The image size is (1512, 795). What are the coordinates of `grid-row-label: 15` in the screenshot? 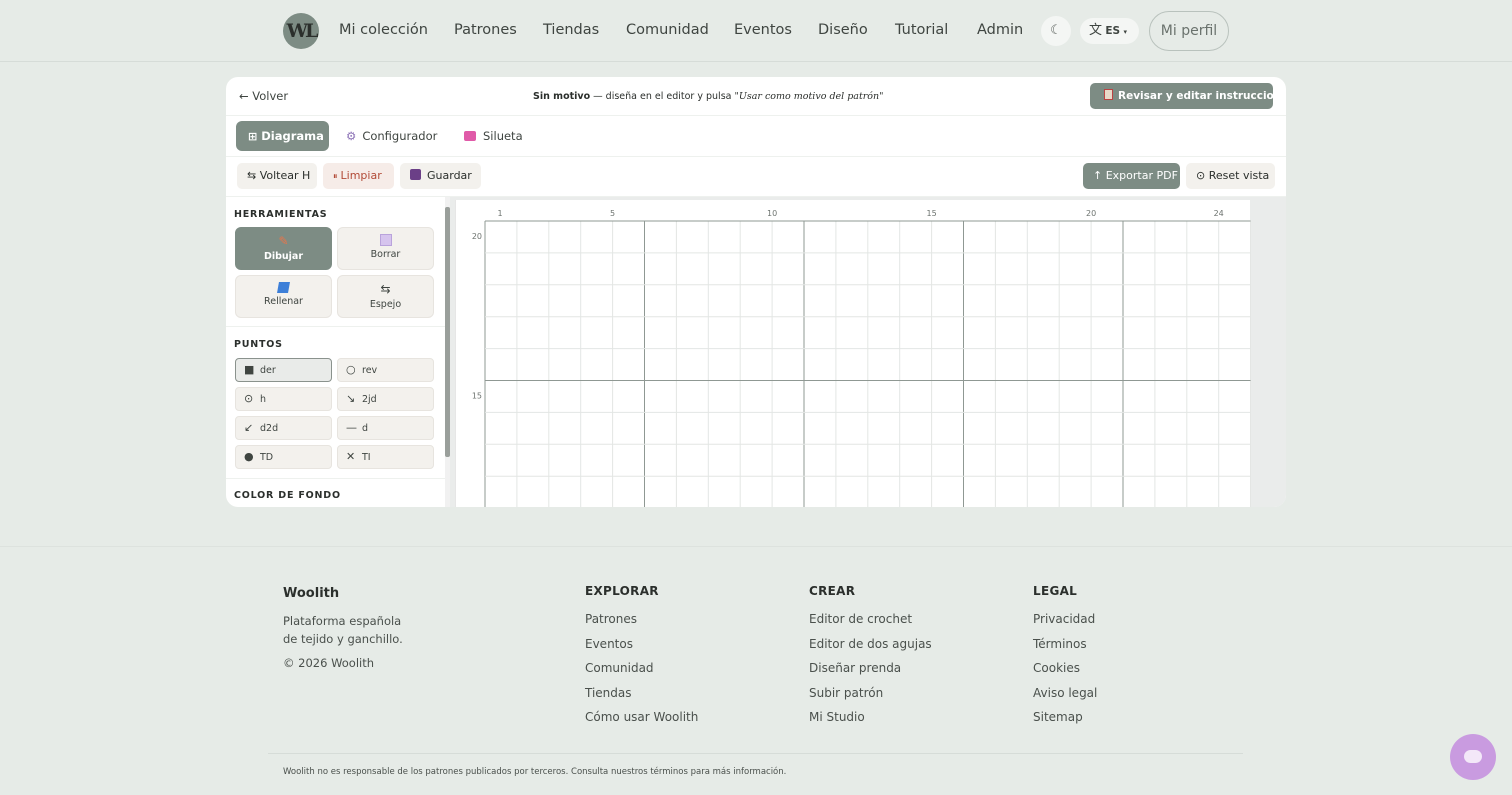 It's located at (477, 396).